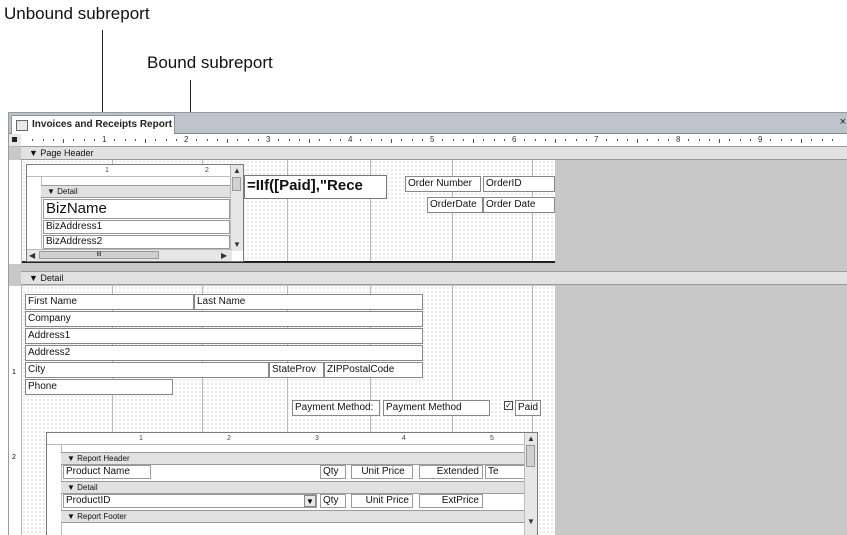  What do you see at coordinates (434, 278) in the screenshot?
I see `detail-section-bar: ▼︎ Detail` at bounding box center [434, 278].